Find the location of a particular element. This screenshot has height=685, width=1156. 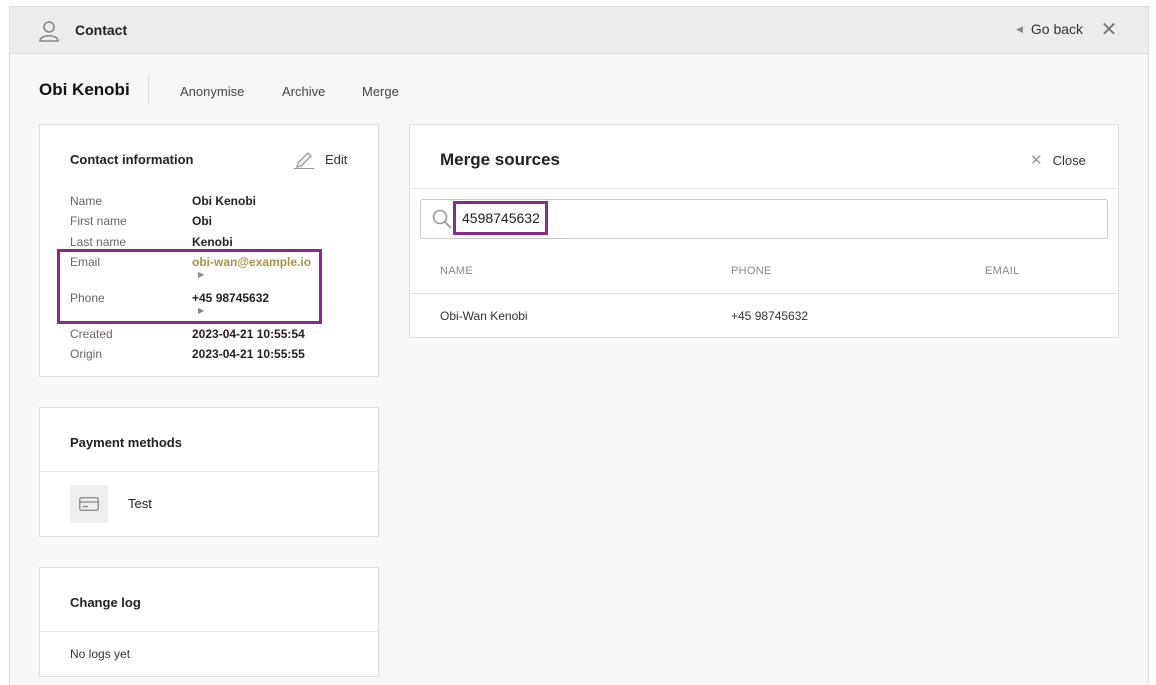

payment-methods-card: Payment methods Test is located at coordinates (209, 472).